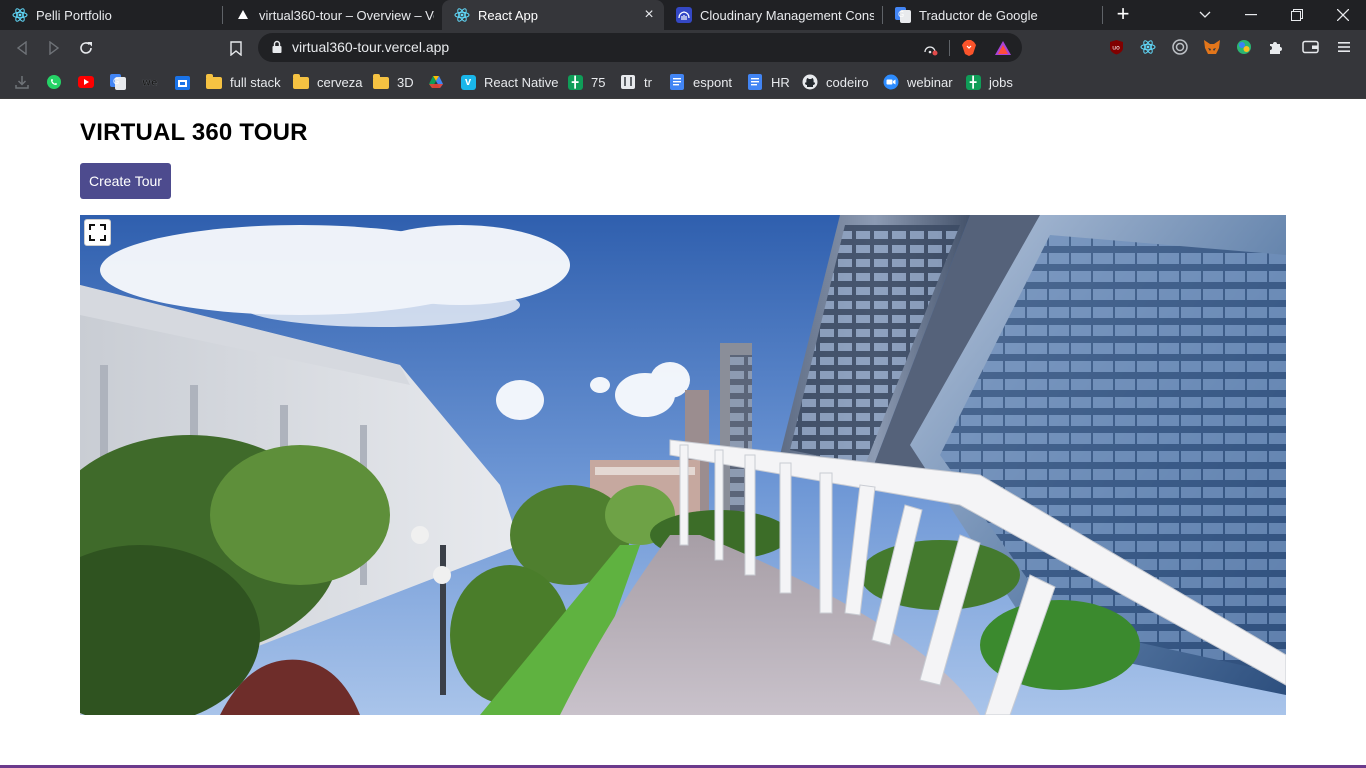 The width and height of the screenshot is (1366, 768). I want to click on bookmark-download, so click(22, 82).